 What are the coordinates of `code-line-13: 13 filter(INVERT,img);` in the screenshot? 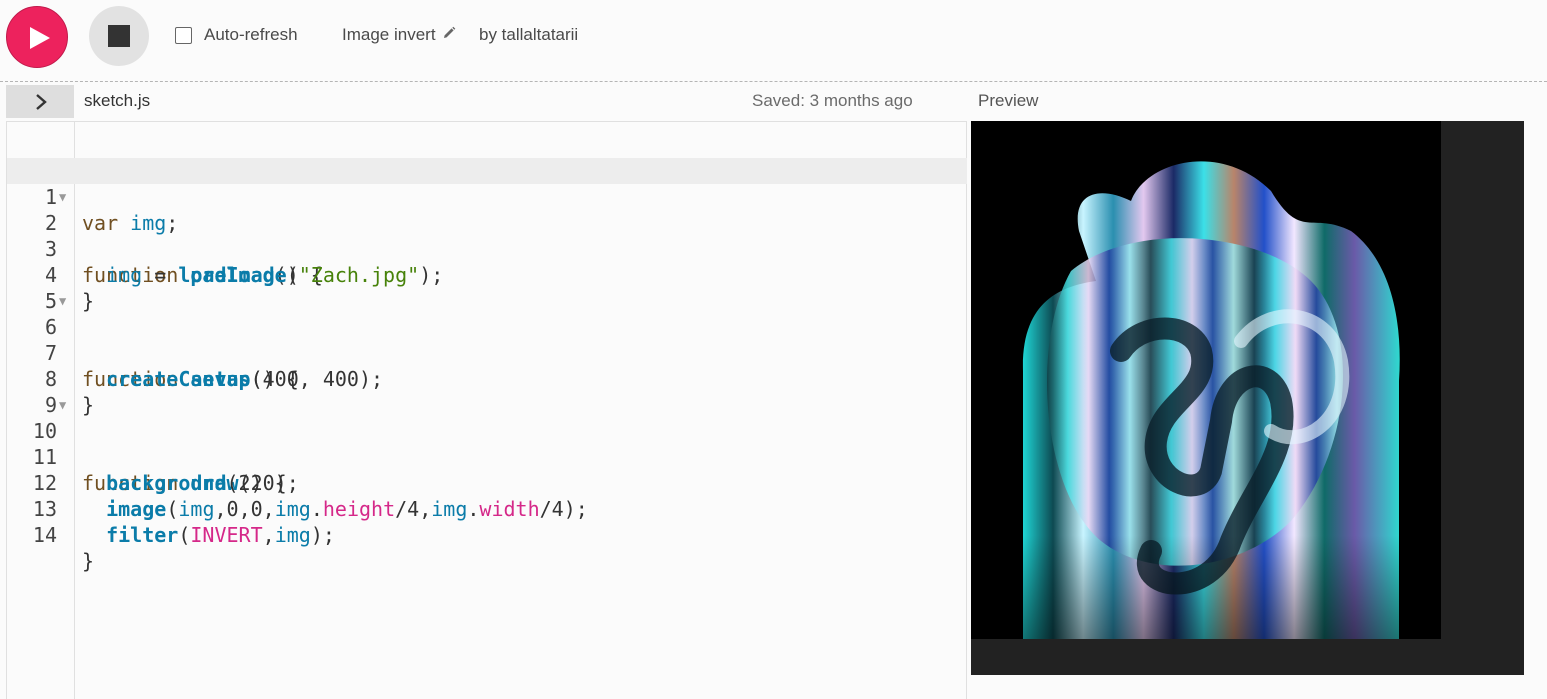 It's located at (487, 508).